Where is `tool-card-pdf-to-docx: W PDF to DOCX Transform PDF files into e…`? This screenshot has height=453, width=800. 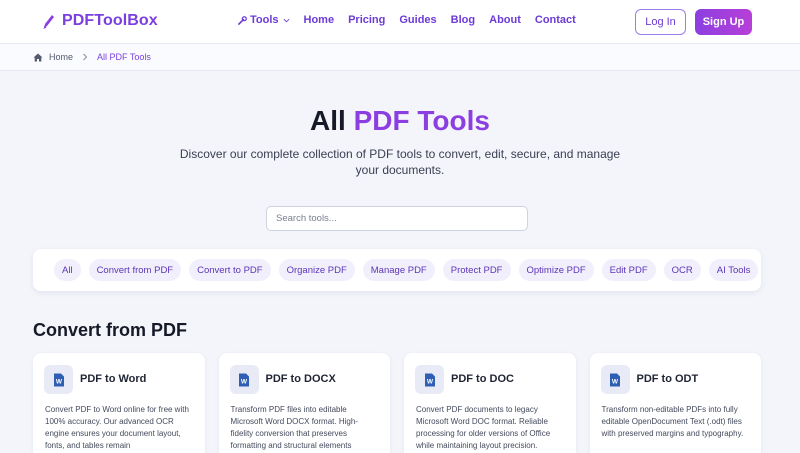 tool-card-pdf-to-docx: W PDF to DOCX Transform PDF files into e… is located at coordinates (304, 403).